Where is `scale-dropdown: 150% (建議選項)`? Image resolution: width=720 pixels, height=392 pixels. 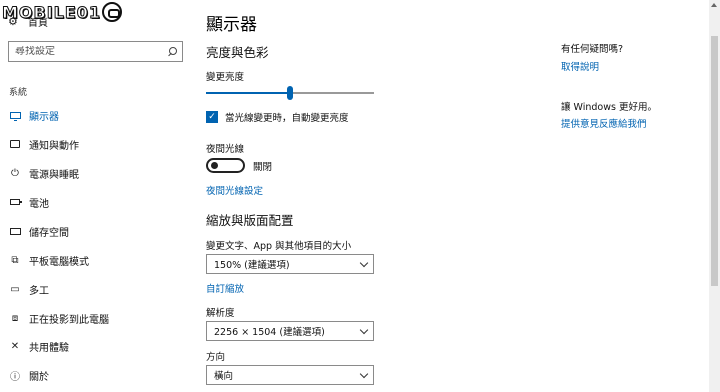 scale-dropdown: 150% (建議選項) is located at coordinates (290, 264).